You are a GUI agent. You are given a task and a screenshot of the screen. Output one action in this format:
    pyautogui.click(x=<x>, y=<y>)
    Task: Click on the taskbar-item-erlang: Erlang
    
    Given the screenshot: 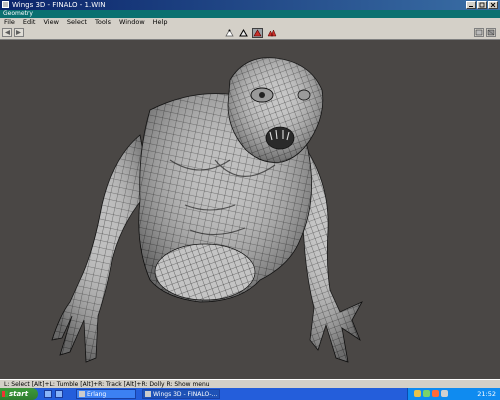 What is the action you would take?
    pyautogui.click(x=106, y=394)
    